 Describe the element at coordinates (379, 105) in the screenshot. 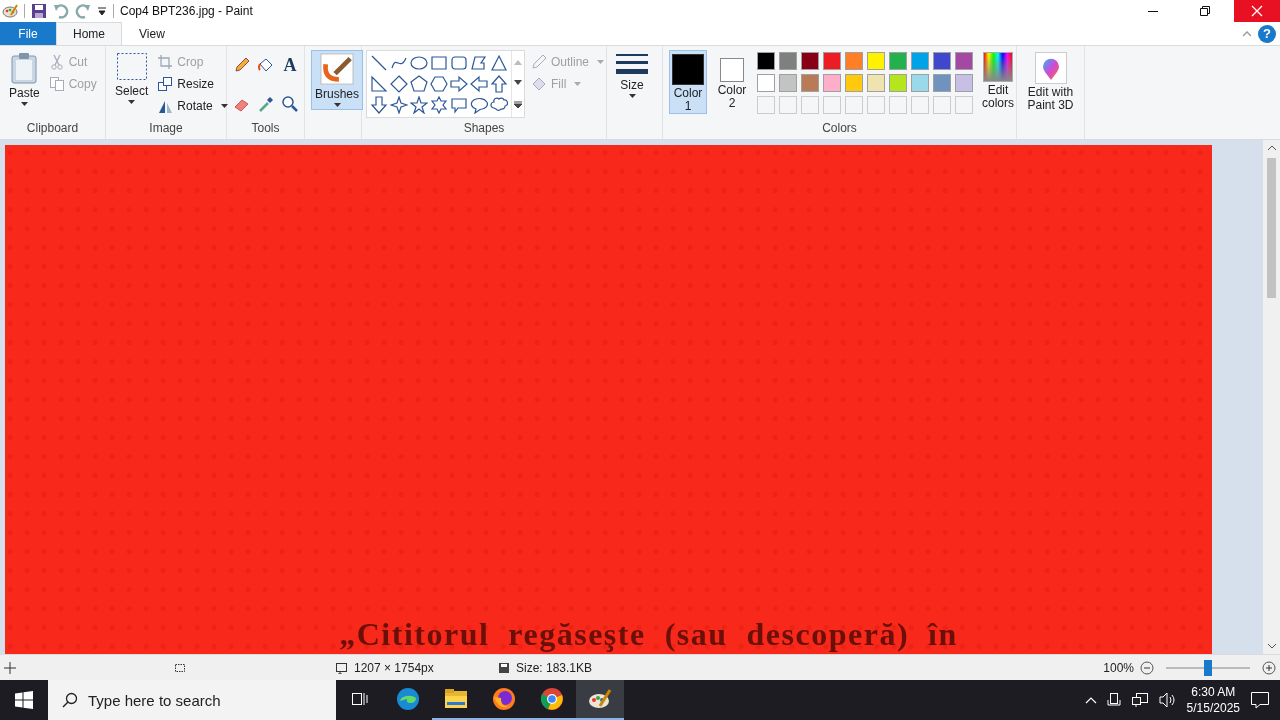

I see `down-arrow-icon` at that location.